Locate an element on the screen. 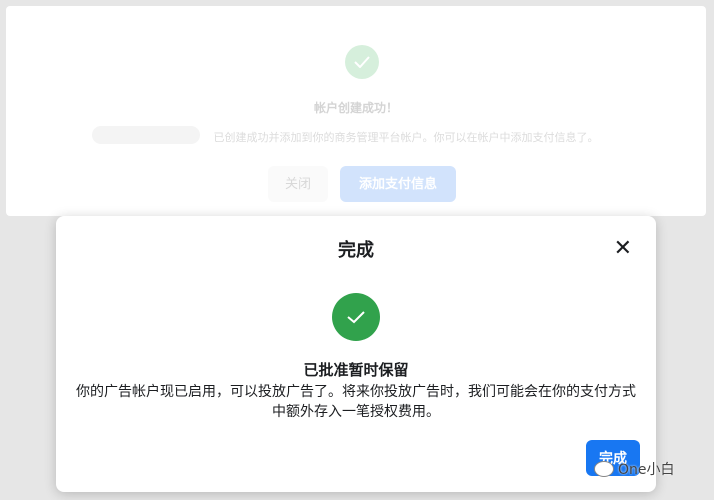 The height and width of the screenshot is (500, 714). dialog-title: 完成 is located at coordinates (356, 250).